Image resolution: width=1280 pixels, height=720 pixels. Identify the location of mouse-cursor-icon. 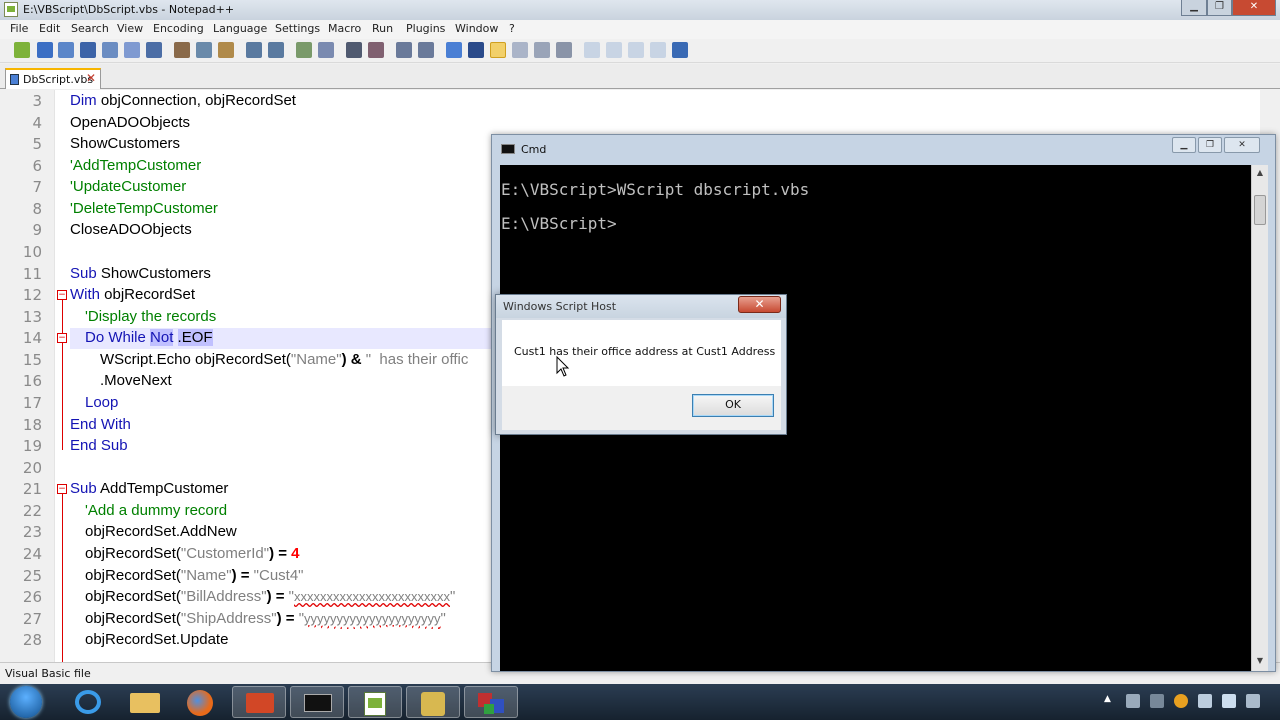
(563, 366).